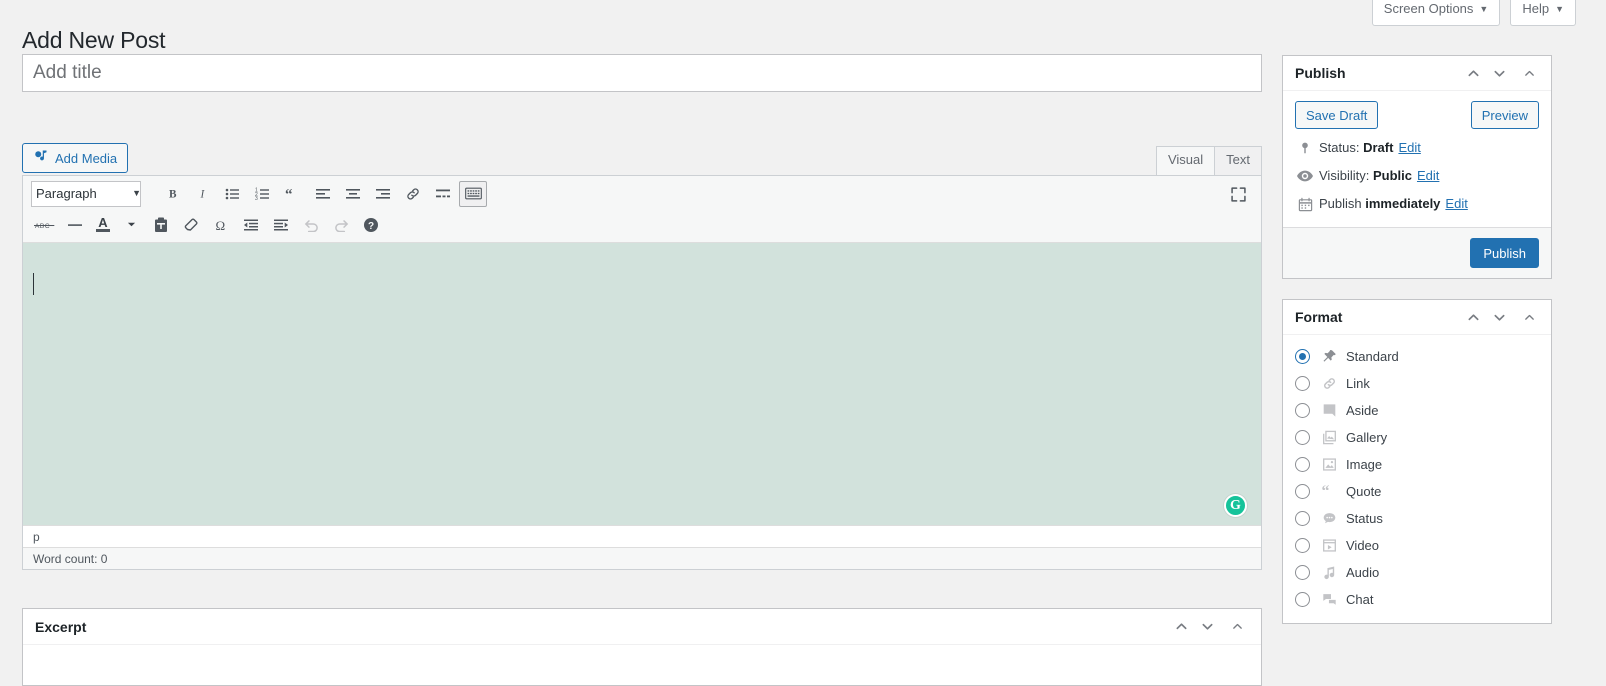 The image size is (1606, 686). Describe the element at coordinates (251, 225) in the screenshot. I see `decrease-indent-button` at that location.